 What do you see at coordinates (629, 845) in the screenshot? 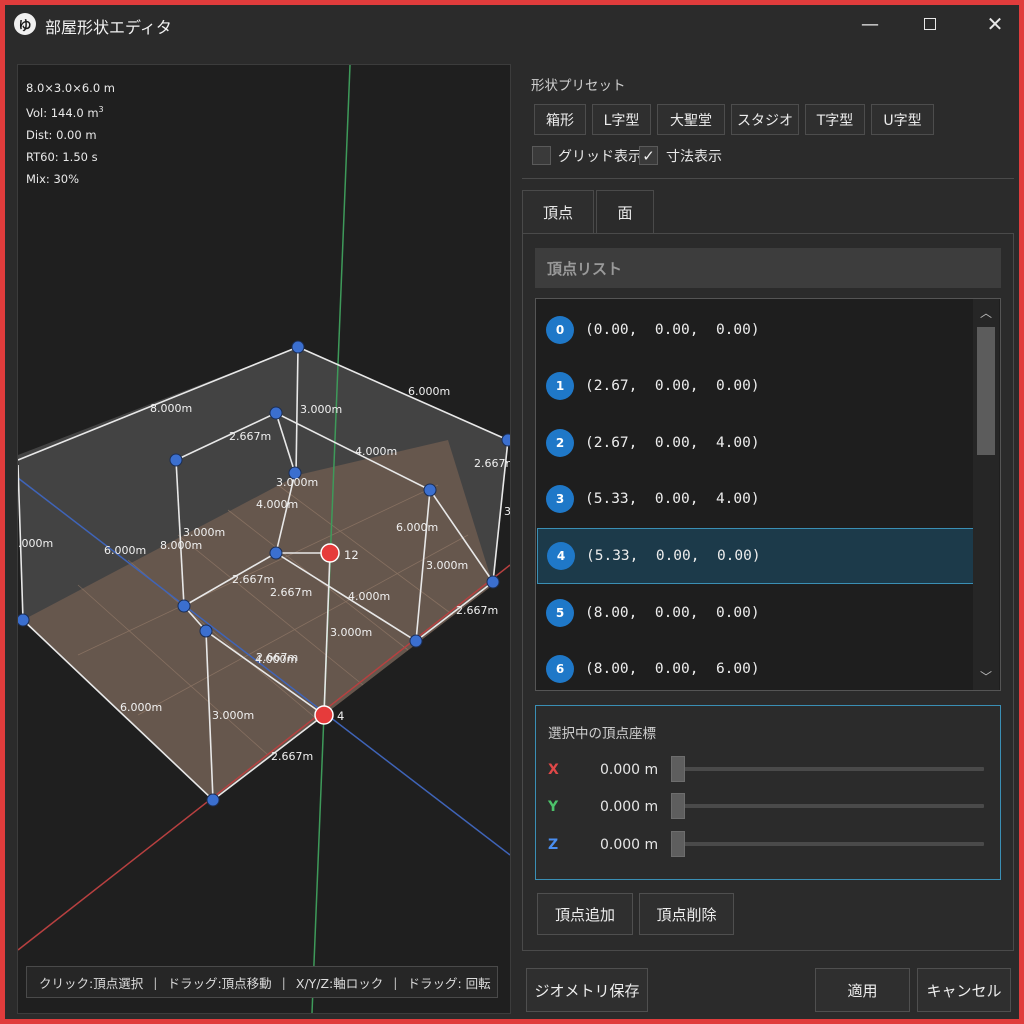
I see `z-value: 0.000 m` at bounding box center [629, 845].